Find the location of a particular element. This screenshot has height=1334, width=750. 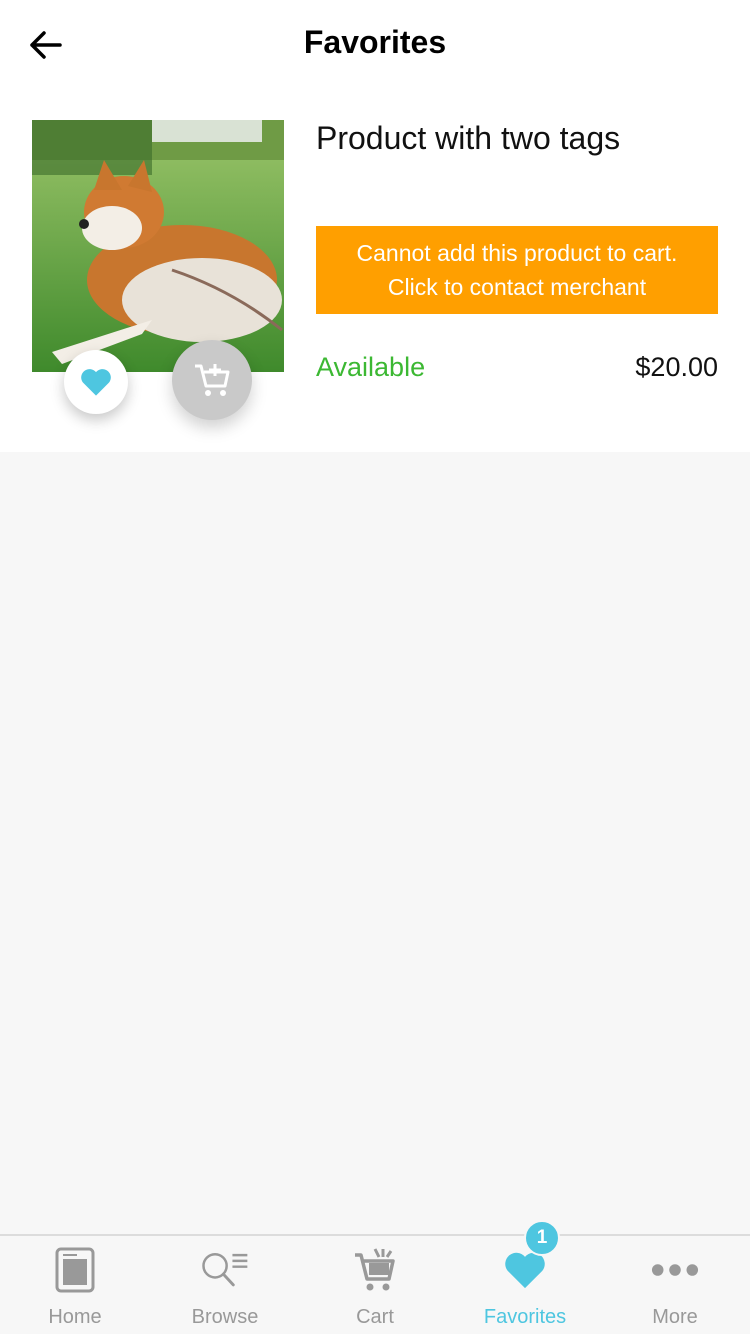

tab-label-browse: Browse is located at coordinates (225, 1317).